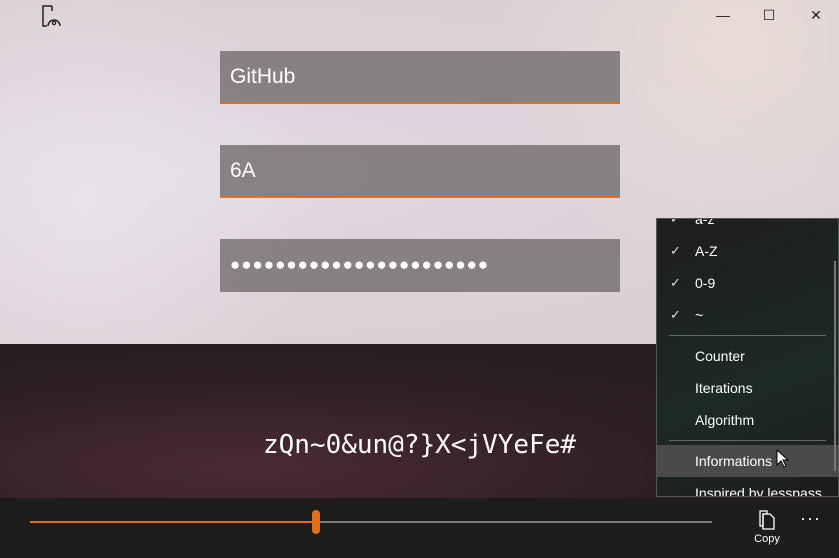 This screenshot has height=558, width=839. What do you see at coordinates (767, 539) in the screenshot?
I see `copy-label: Copy` at bounding box center [767, 539].